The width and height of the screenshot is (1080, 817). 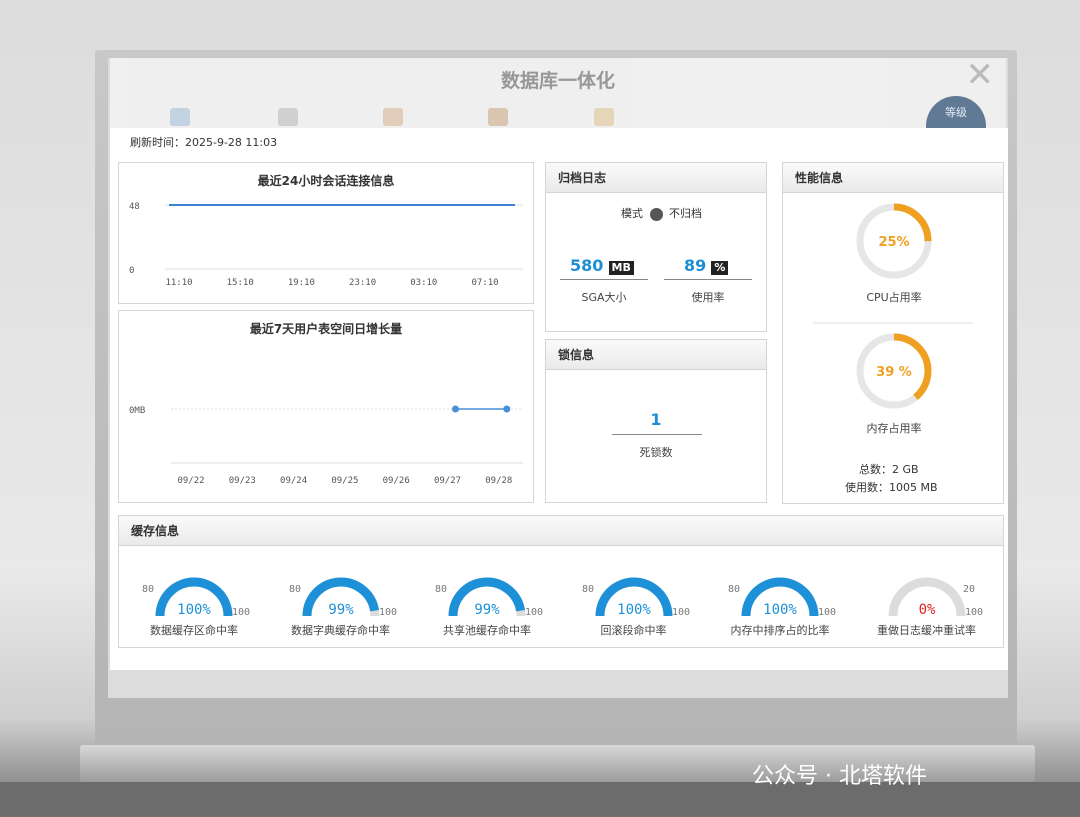 I want to click on sga-unit: MB, so click(x=621, y=268).